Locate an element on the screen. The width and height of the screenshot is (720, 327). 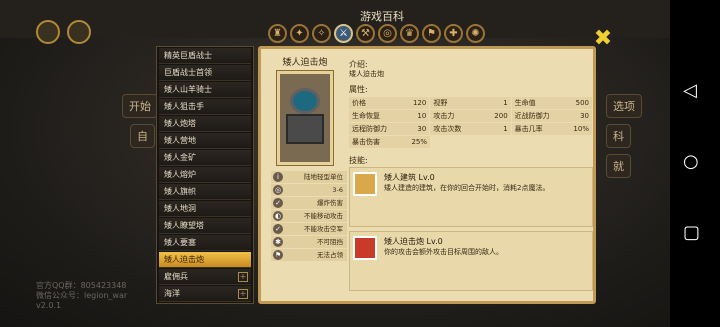
stat-value: 10 is located at coordinates (422, 116).